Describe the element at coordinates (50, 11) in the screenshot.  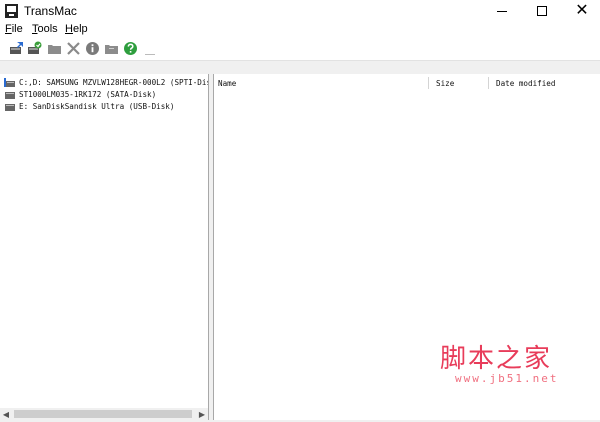
I see `window-title: TransMac` at that location.